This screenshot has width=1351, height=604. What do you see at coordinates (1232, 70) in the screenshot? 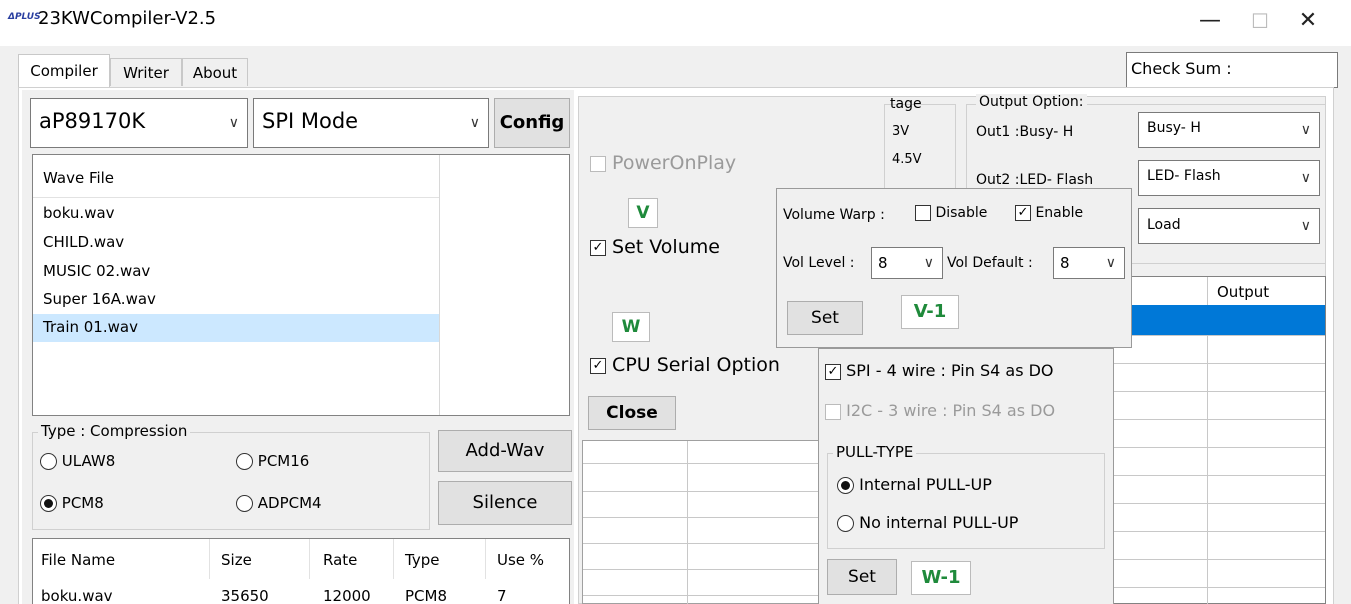
I see `checksum-box: Check Sum :` at bounding box center [1232, 70].